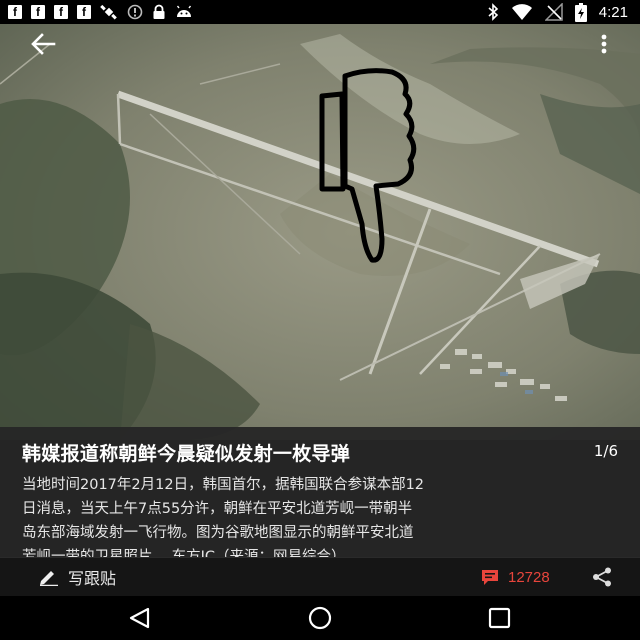 This screenshot has width=640, height=640. I want to click on circle-home-icon, so click(320, 618).